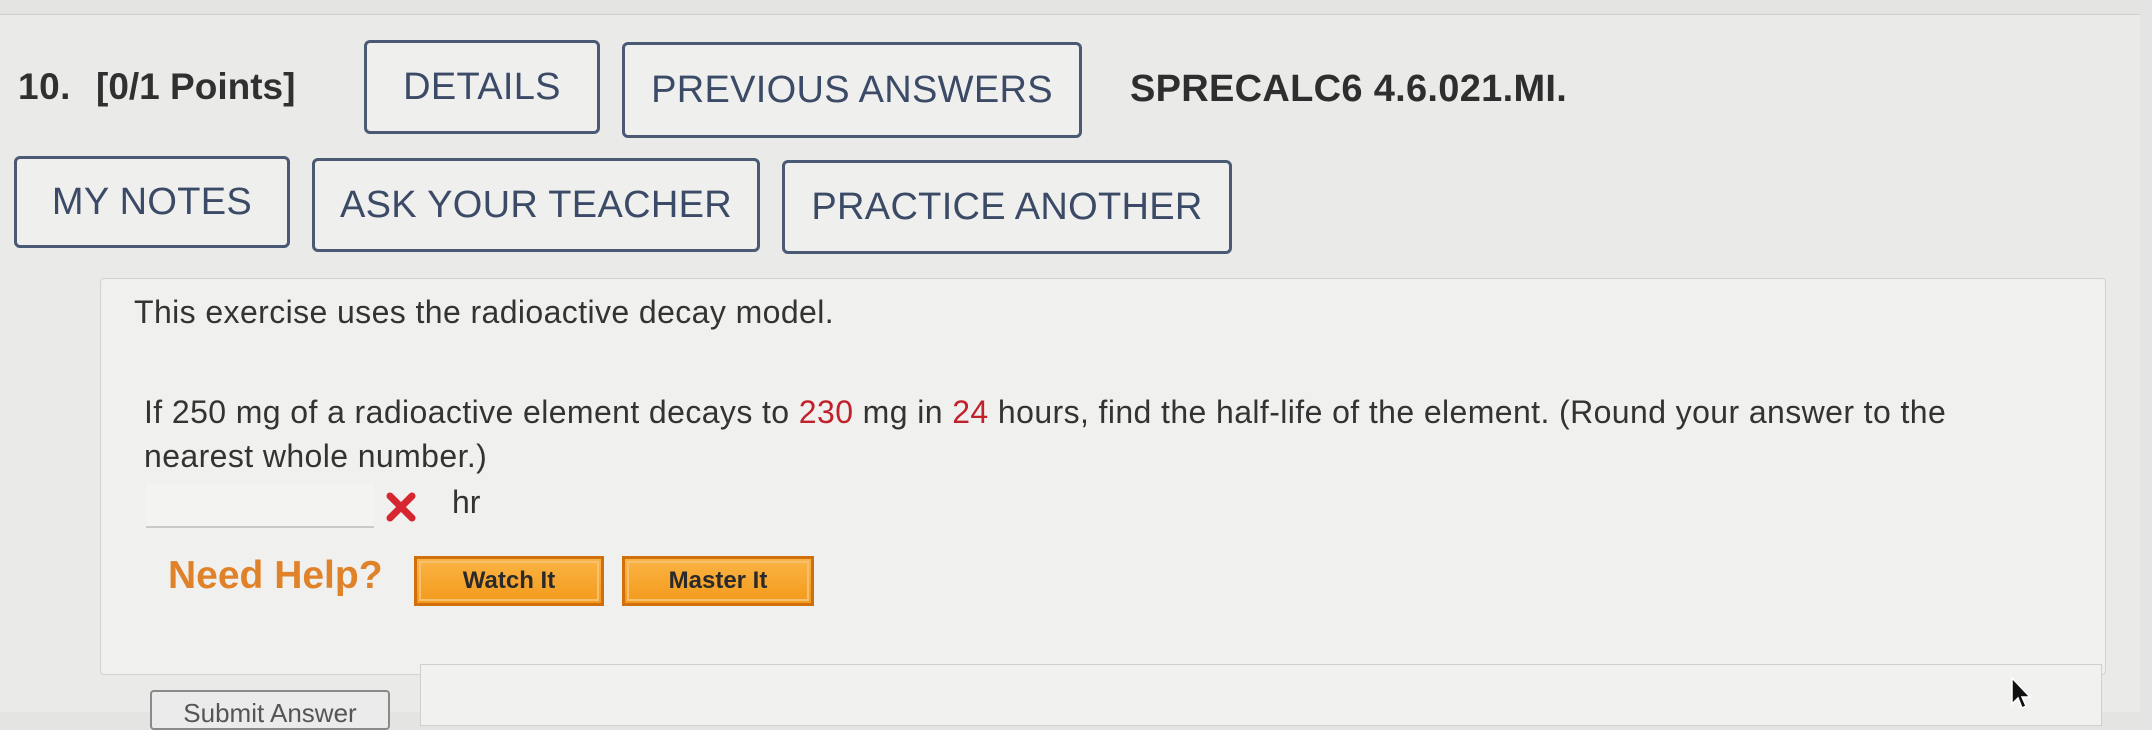 Image resolution: width=2152 pixels, height=730 pixels. Describe the element at coordinates (482, 87) in the screenshot. I see `details-button: DETAILS` at that location.